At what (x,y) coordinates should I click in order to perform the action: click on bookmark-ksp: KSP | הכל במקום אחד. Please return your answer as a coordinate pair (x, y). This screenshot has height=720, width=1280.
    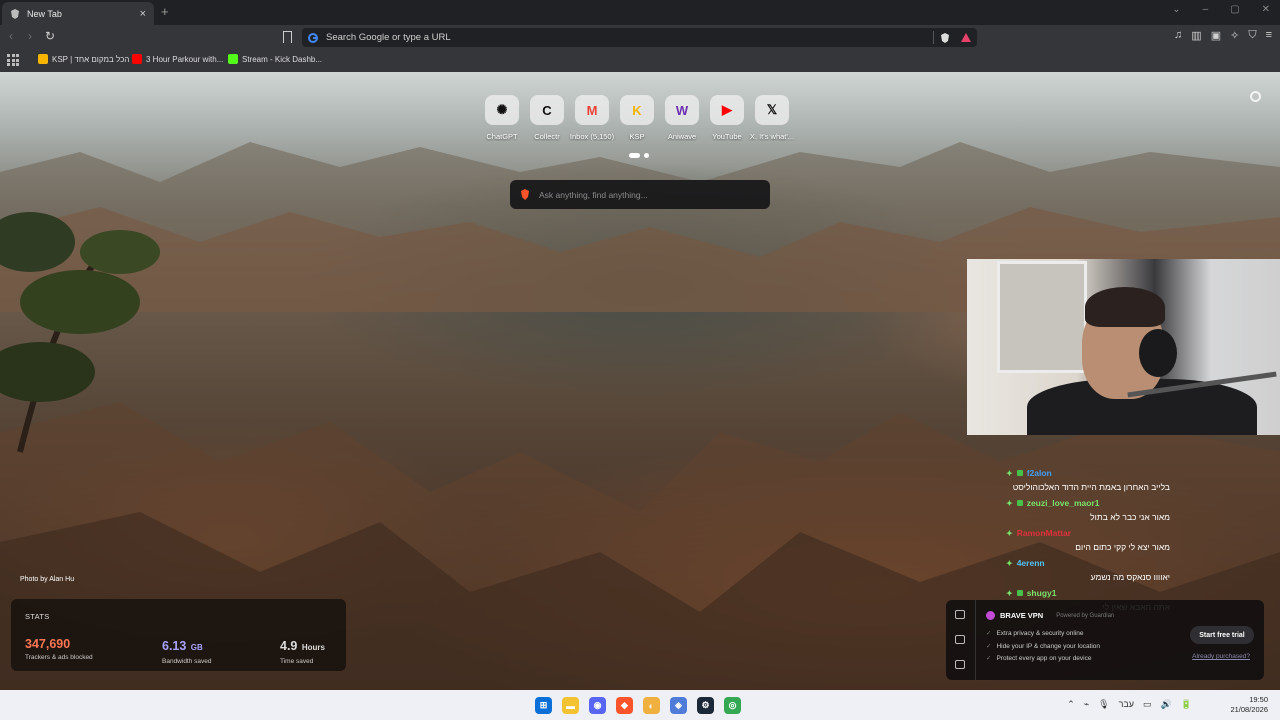
    Looking at the image, I should click on (83, 59).